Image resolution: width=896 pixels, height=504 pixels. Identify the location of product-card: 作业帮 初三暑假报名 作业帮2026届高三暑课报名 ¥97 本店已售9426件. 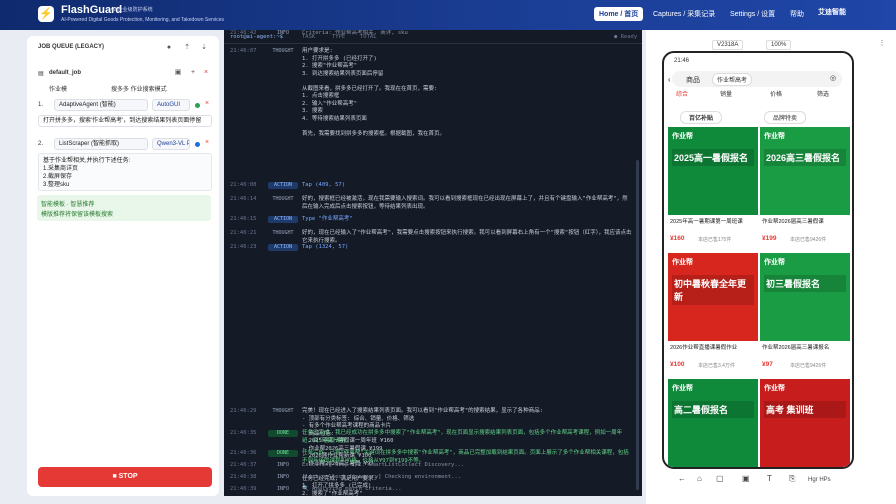
(805, 315).